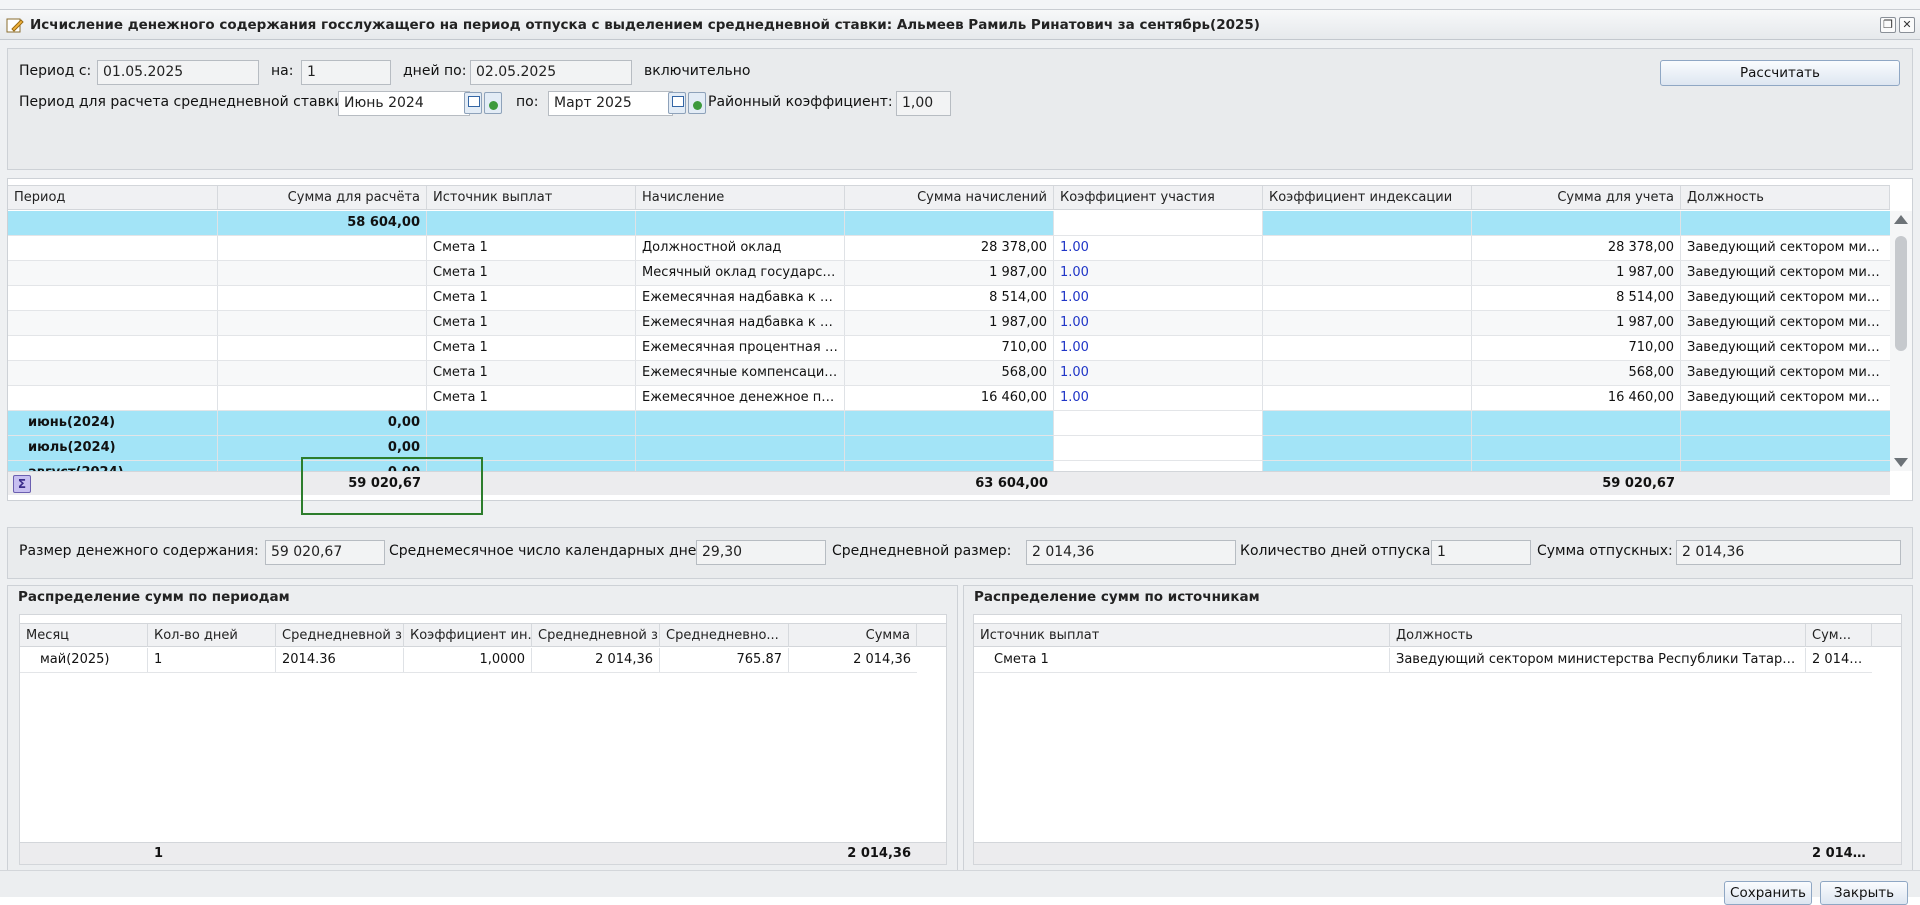  Describe the element at coordinates (113, 423) in the screenshot. I see `group-period-cell: июнь(2024)` at that location.